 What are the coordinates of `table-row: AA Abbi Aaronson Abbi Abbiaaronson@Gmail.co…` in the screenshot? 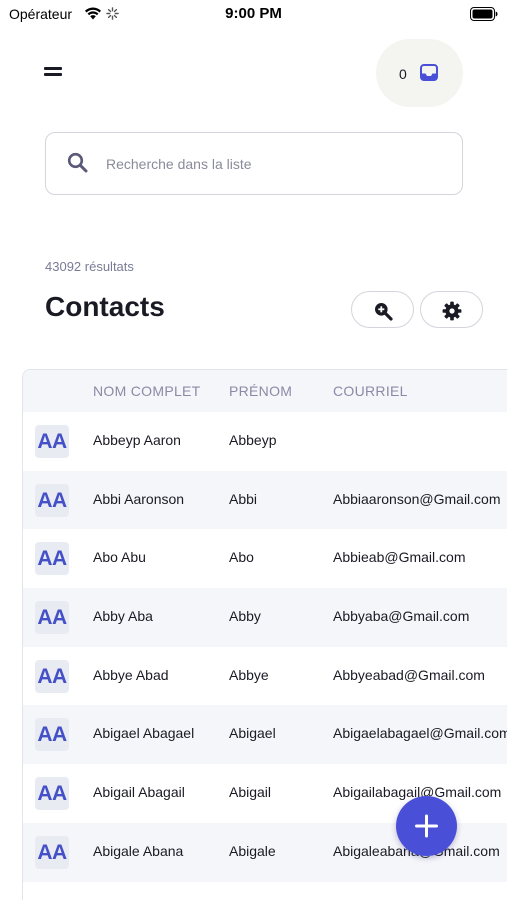 It's located at (265, 500).